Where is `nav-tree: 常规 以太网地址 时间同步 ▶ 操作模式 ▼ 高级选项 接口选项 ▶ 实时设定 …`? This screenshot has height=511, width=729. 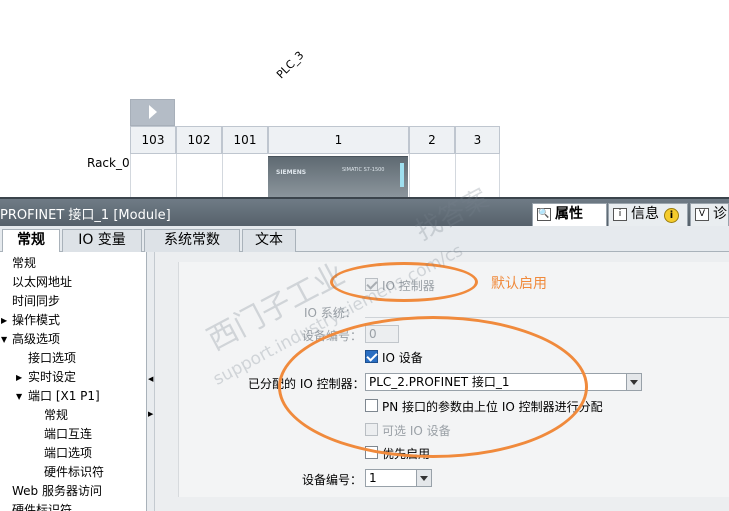 nav-tree: 常规 以太网地址 时间同步 ▶ 操作模式 ▼ 高级选项 接口选项 ▶ 实时设定 … is located at coordinates (73, 381).